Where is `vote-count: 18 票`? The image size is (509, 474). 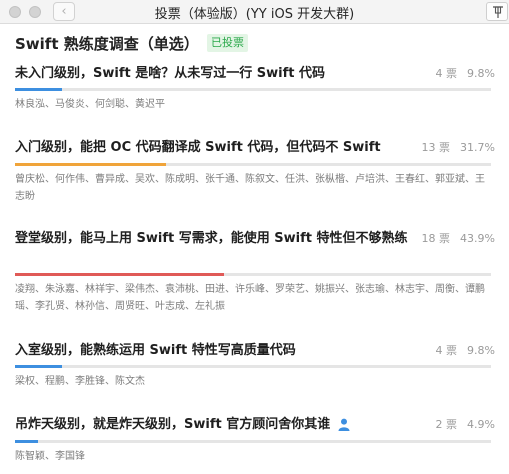
vote-count: 18 票 is located at coordinates (436, 238).